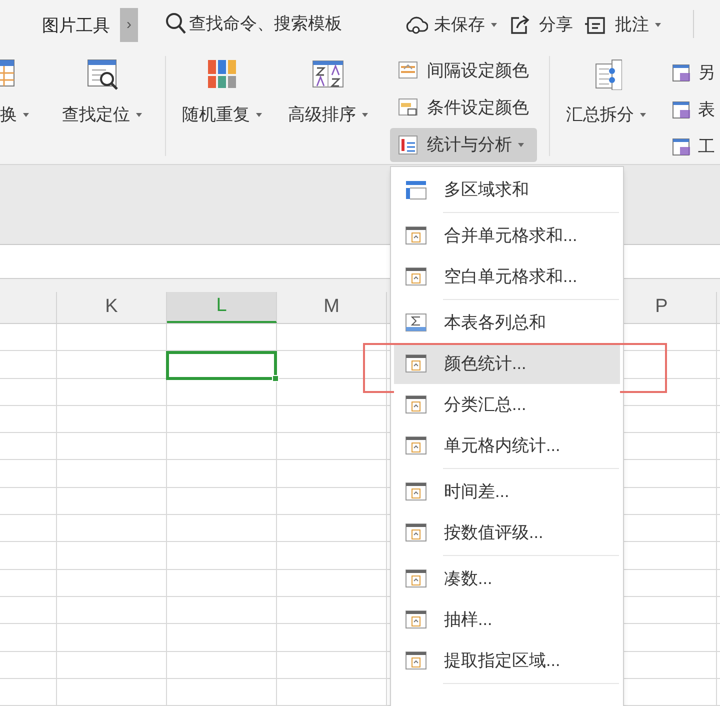 This screenshot has height=706, width=720. What do you see at coordinates (693, 110) in the screenshot?
I see `ribbon-button: 表` at bounding box center [693, 110].